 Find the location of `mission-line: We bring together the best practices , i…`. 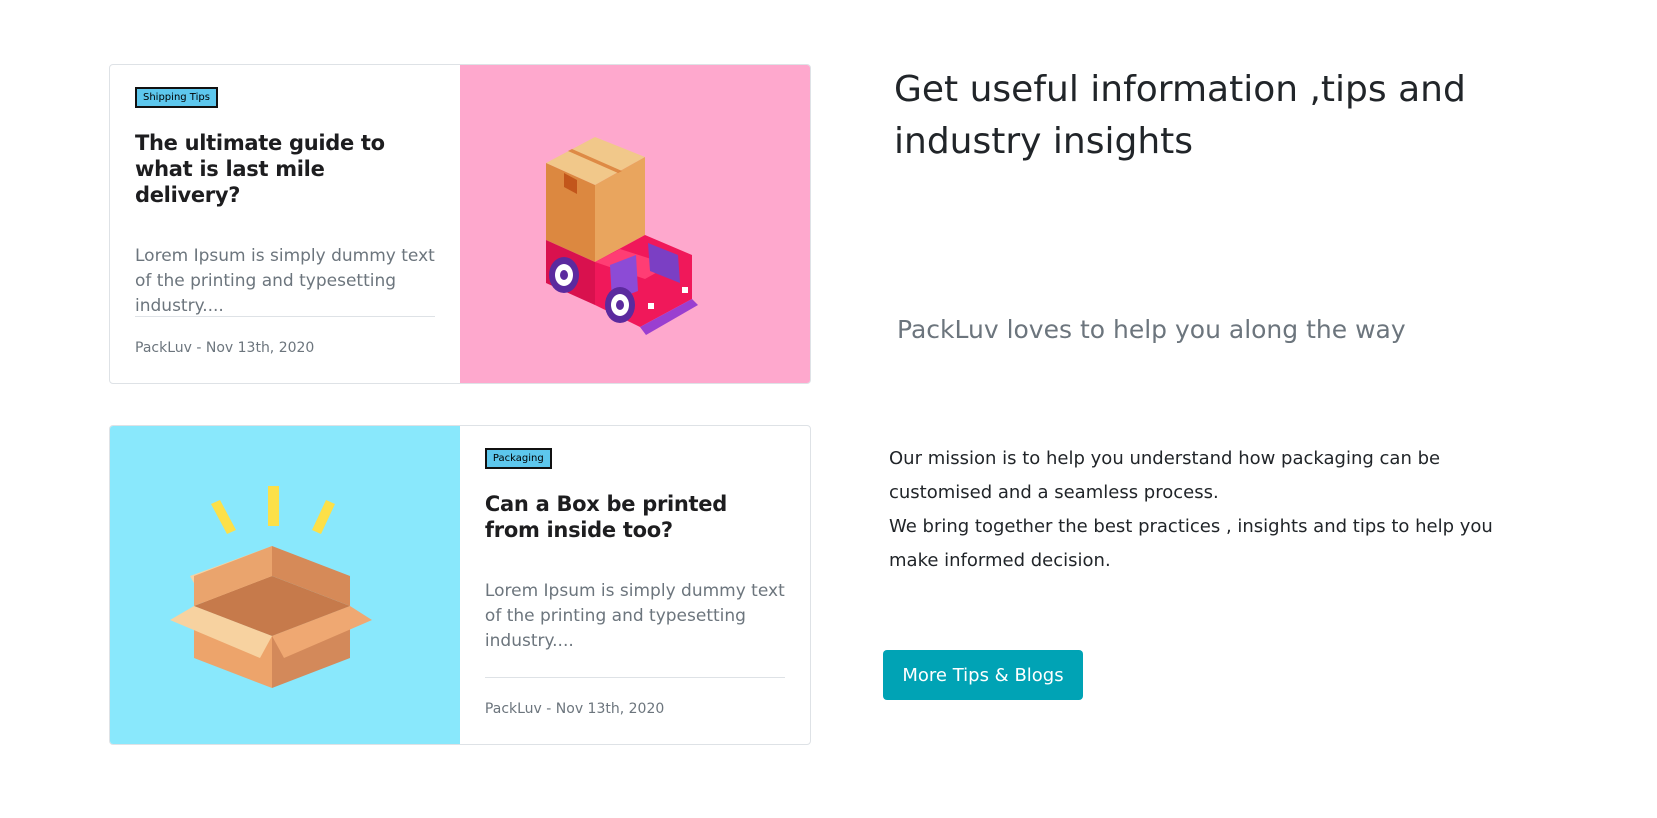

mission-line: We bring together the best practices , i… is located at coordinates (1191, 543).